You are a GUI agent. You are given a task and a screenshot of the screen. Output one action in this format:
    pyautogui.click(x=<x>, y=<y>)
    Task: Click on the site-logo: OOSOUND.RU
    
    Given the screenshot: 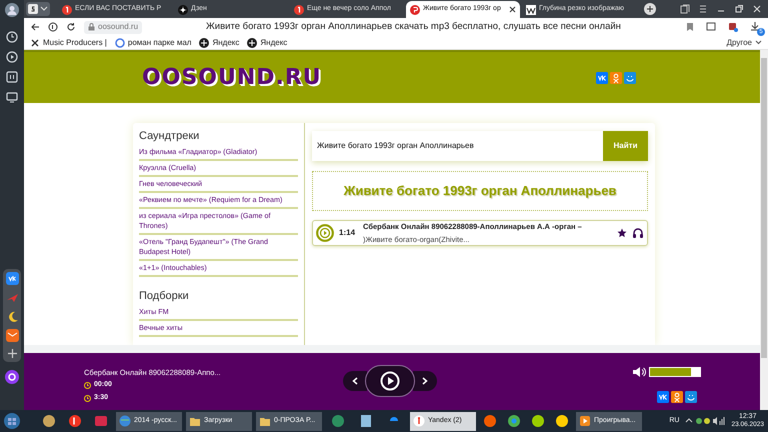 What is the action you would take?
    pyautogui.click(x=232, y=77)
    